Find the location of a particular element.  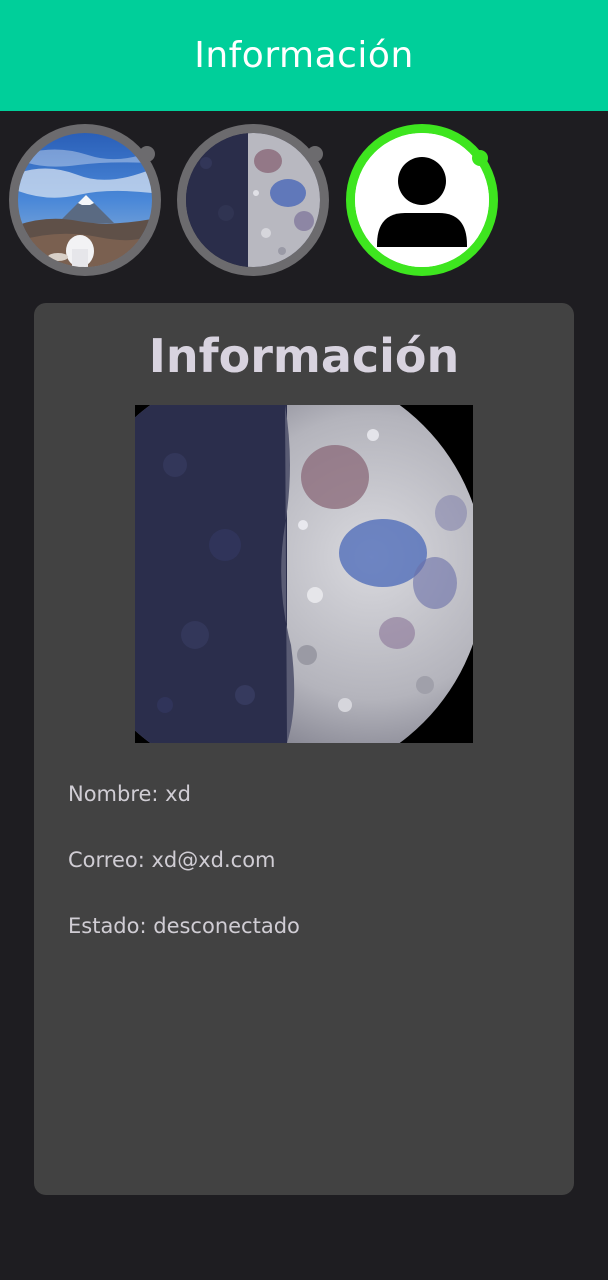

card-title: Información is located at coordinates (304, 356).